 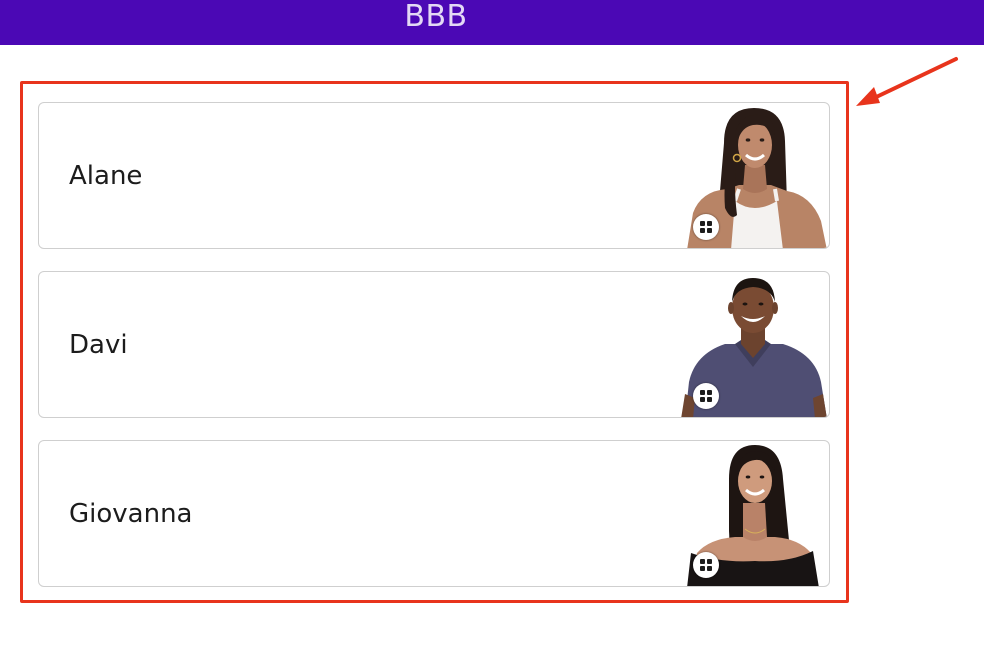 What do you see at coordinates (98, 344) in the screenshot?
I see `participant-name: Davi` at bounding box center [98, 344].